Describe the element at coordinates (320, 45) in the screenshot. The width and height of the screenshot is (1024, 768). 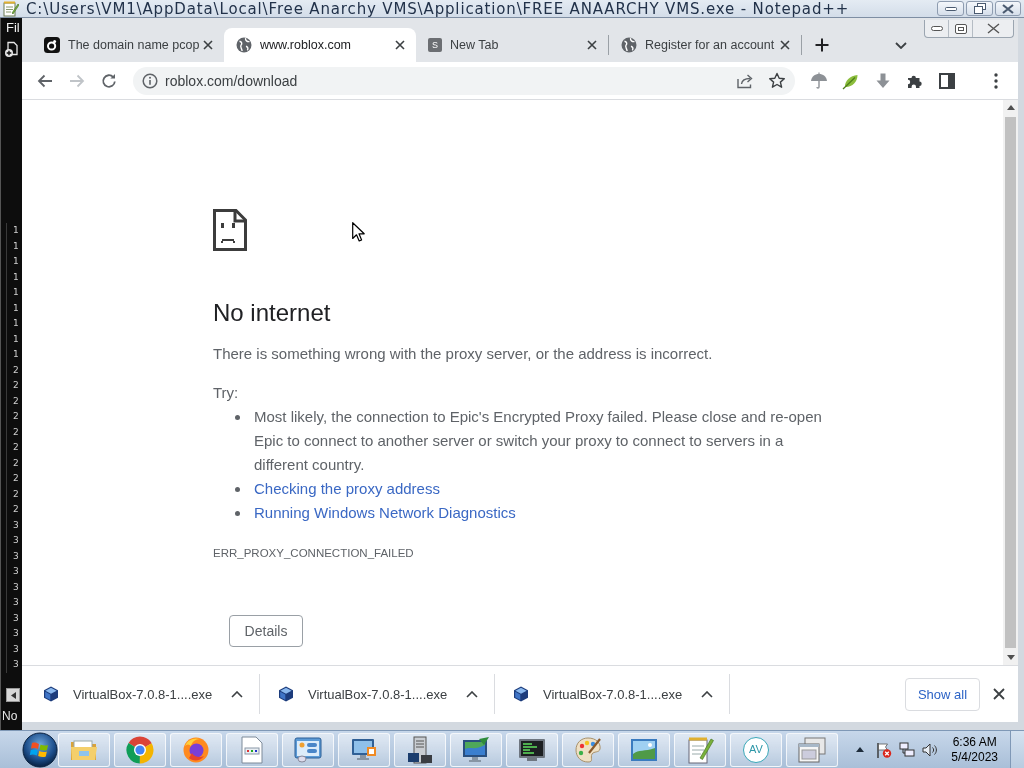
I see `browser-tab: www.roblox.com` at that location.